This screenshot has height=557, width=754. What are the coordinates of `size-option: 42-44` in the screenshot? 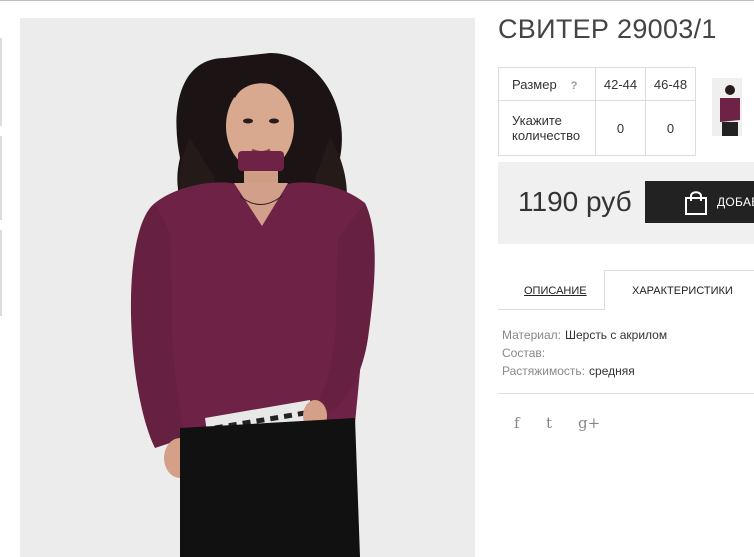 It's located at (620, 84).